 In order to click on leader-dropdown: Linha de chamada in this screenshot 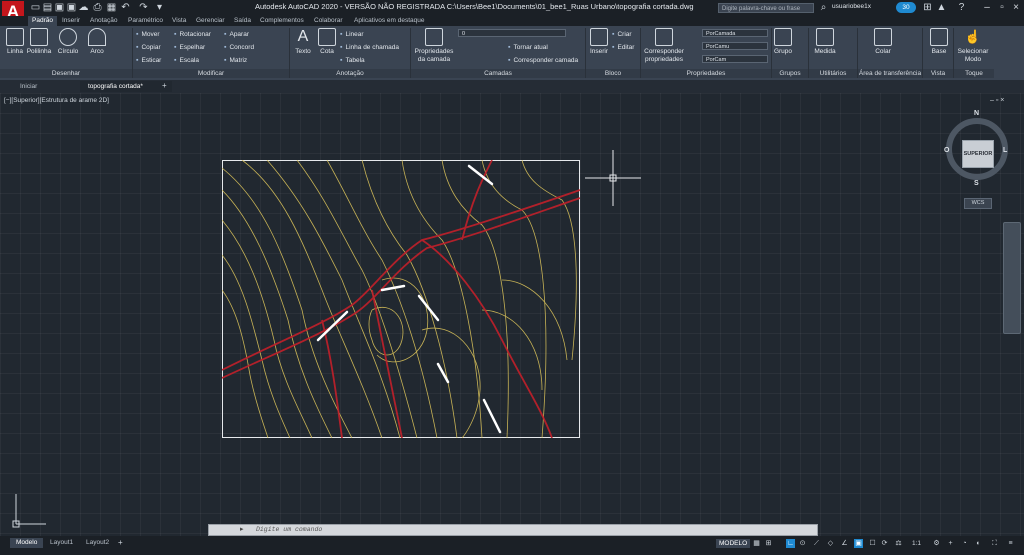, I will do `click(369, 47)`.